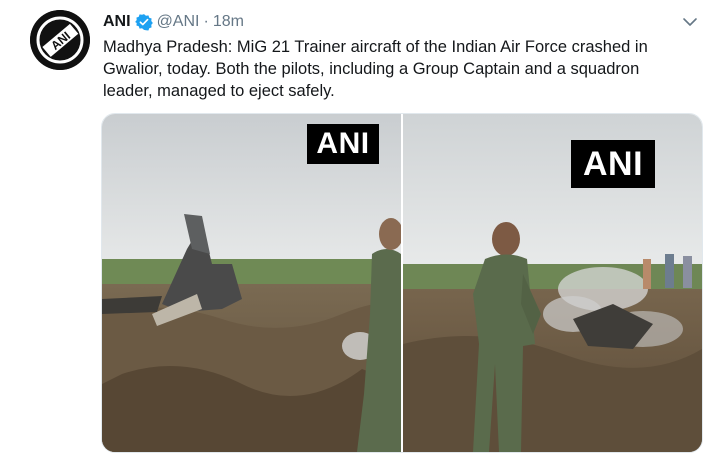 This screenshot has width=720, height=453. I want to click on avatar: ANI, so click(60, 40).